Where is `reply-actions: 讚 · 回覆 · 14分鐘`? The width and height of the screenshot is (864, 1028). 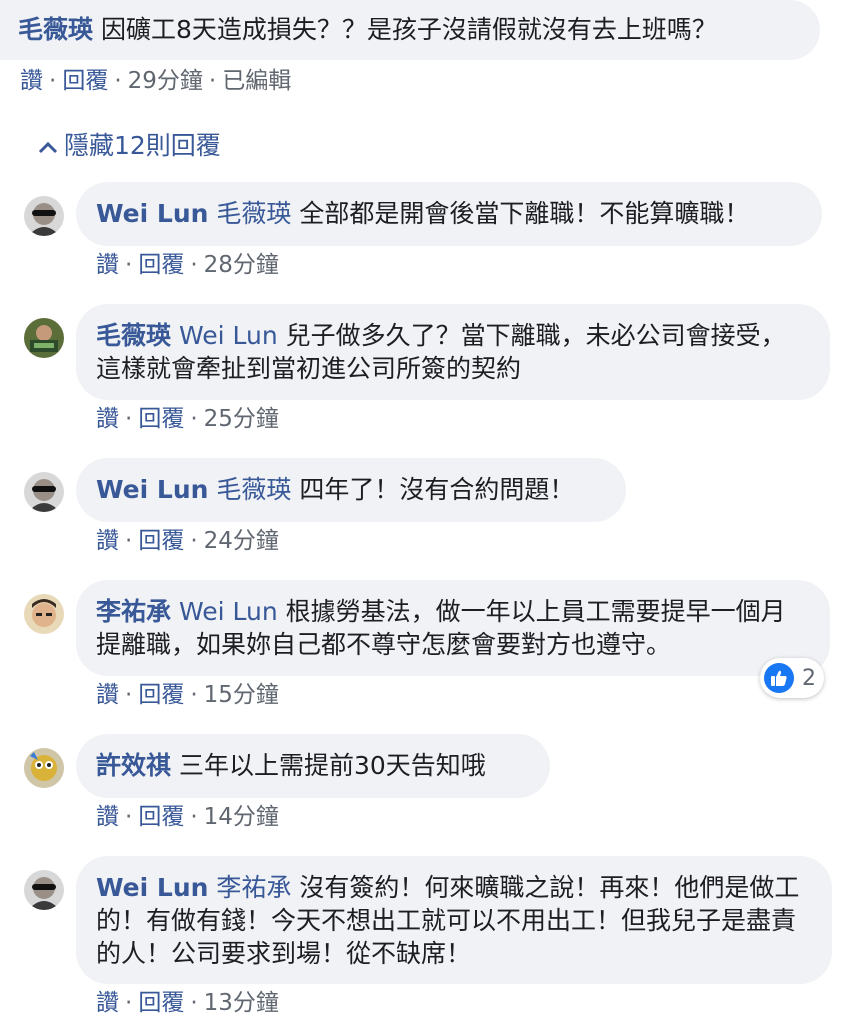
reply-actions: 讚 · 回覆 · 14分鐘 is located at coordinates (187, 817).